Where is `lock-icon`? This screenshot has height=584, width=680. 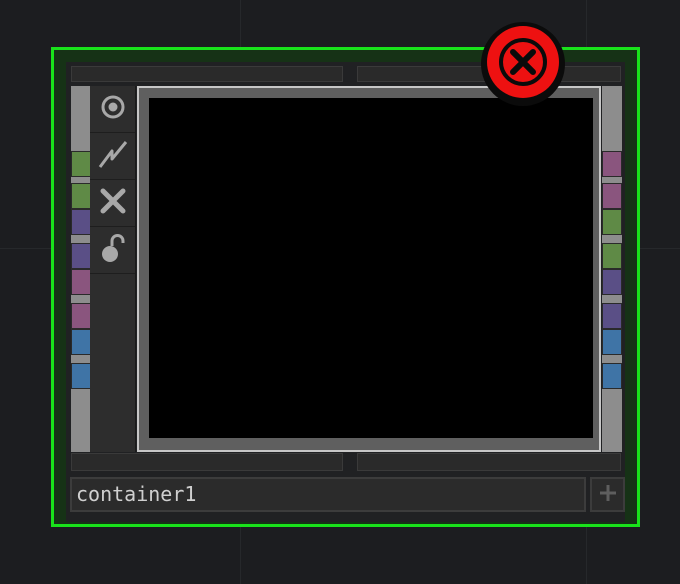
lock-icon is located at coordinates (113, 250).